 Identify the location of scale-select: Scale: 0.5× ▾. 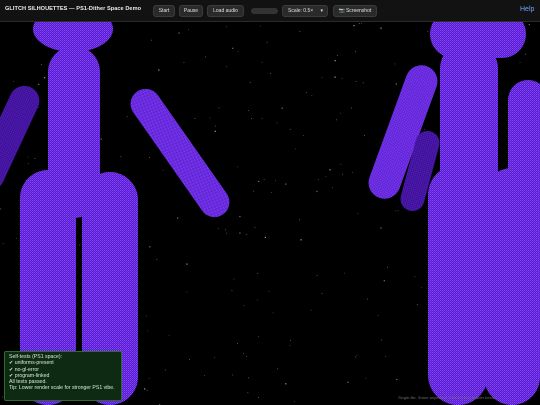
(305, 11).